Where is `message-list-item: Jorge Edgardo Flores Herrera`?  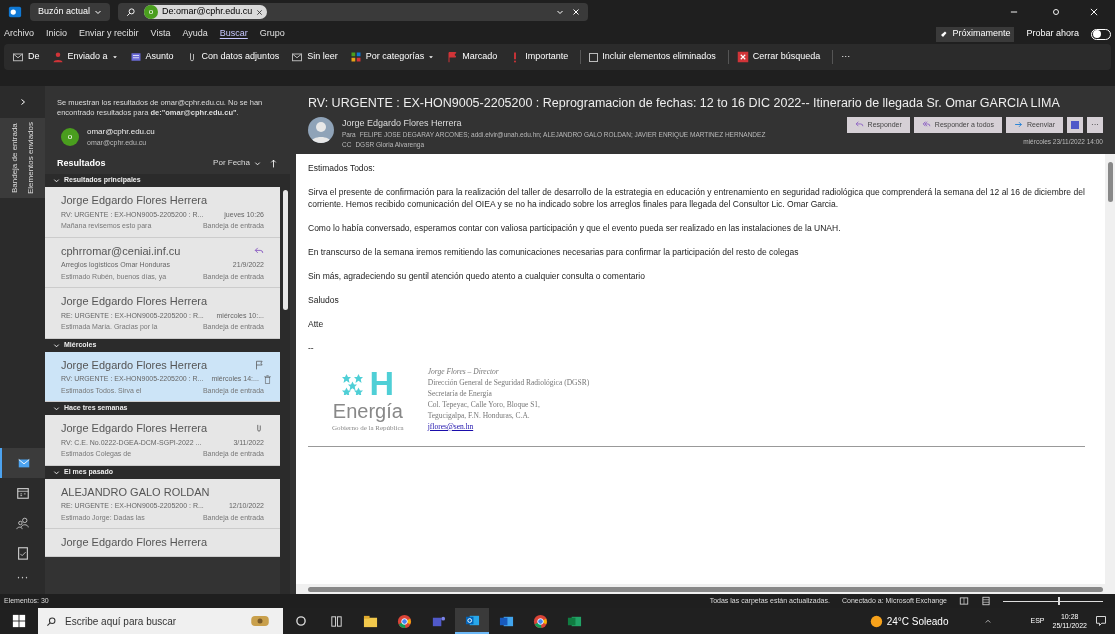 message-list-item: Jorge Edgardo Flores Herrera is located at coordinates (162, 543).